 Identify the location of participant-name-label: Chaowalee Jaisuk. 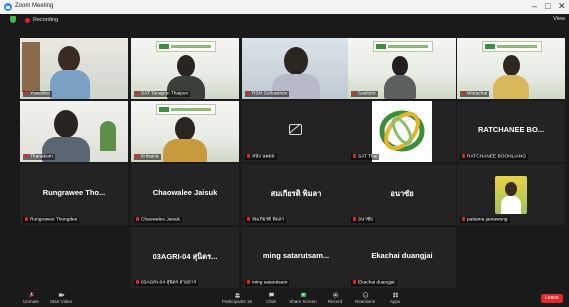
(158, 219).